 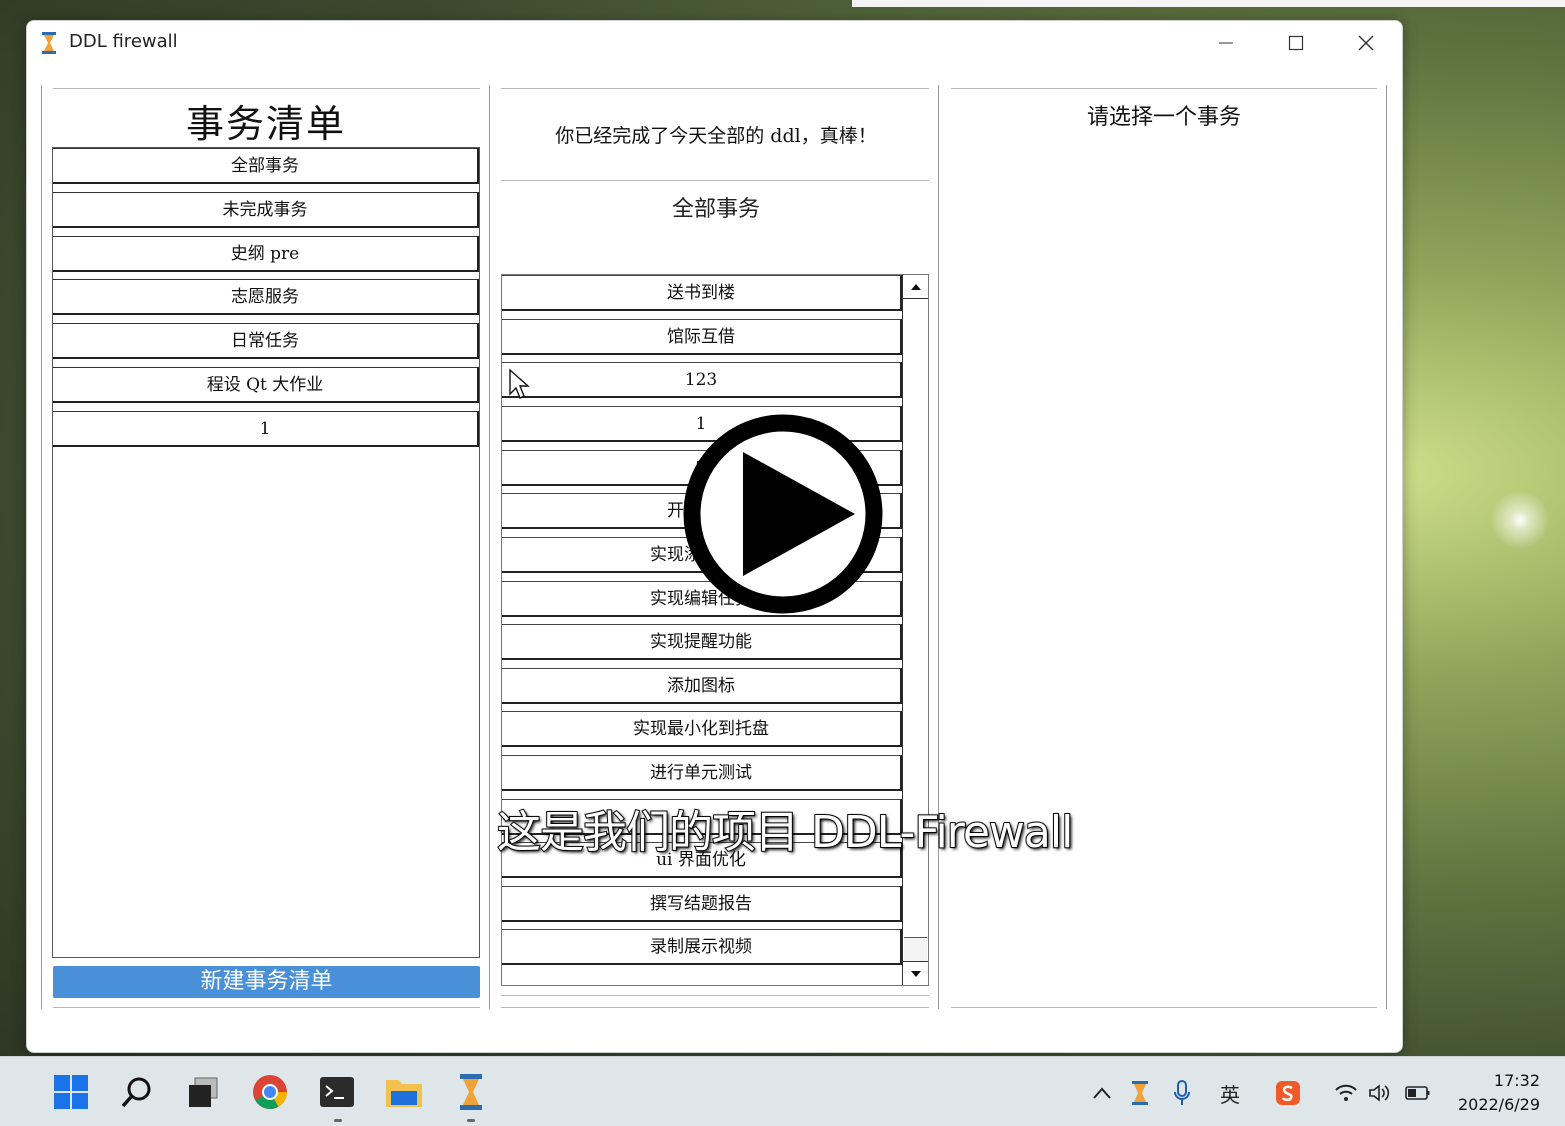 What do you see at coordinates (519, 383) in the screenshot?
I see `mouse-cursor-icon` at bounding box center [519, 383].